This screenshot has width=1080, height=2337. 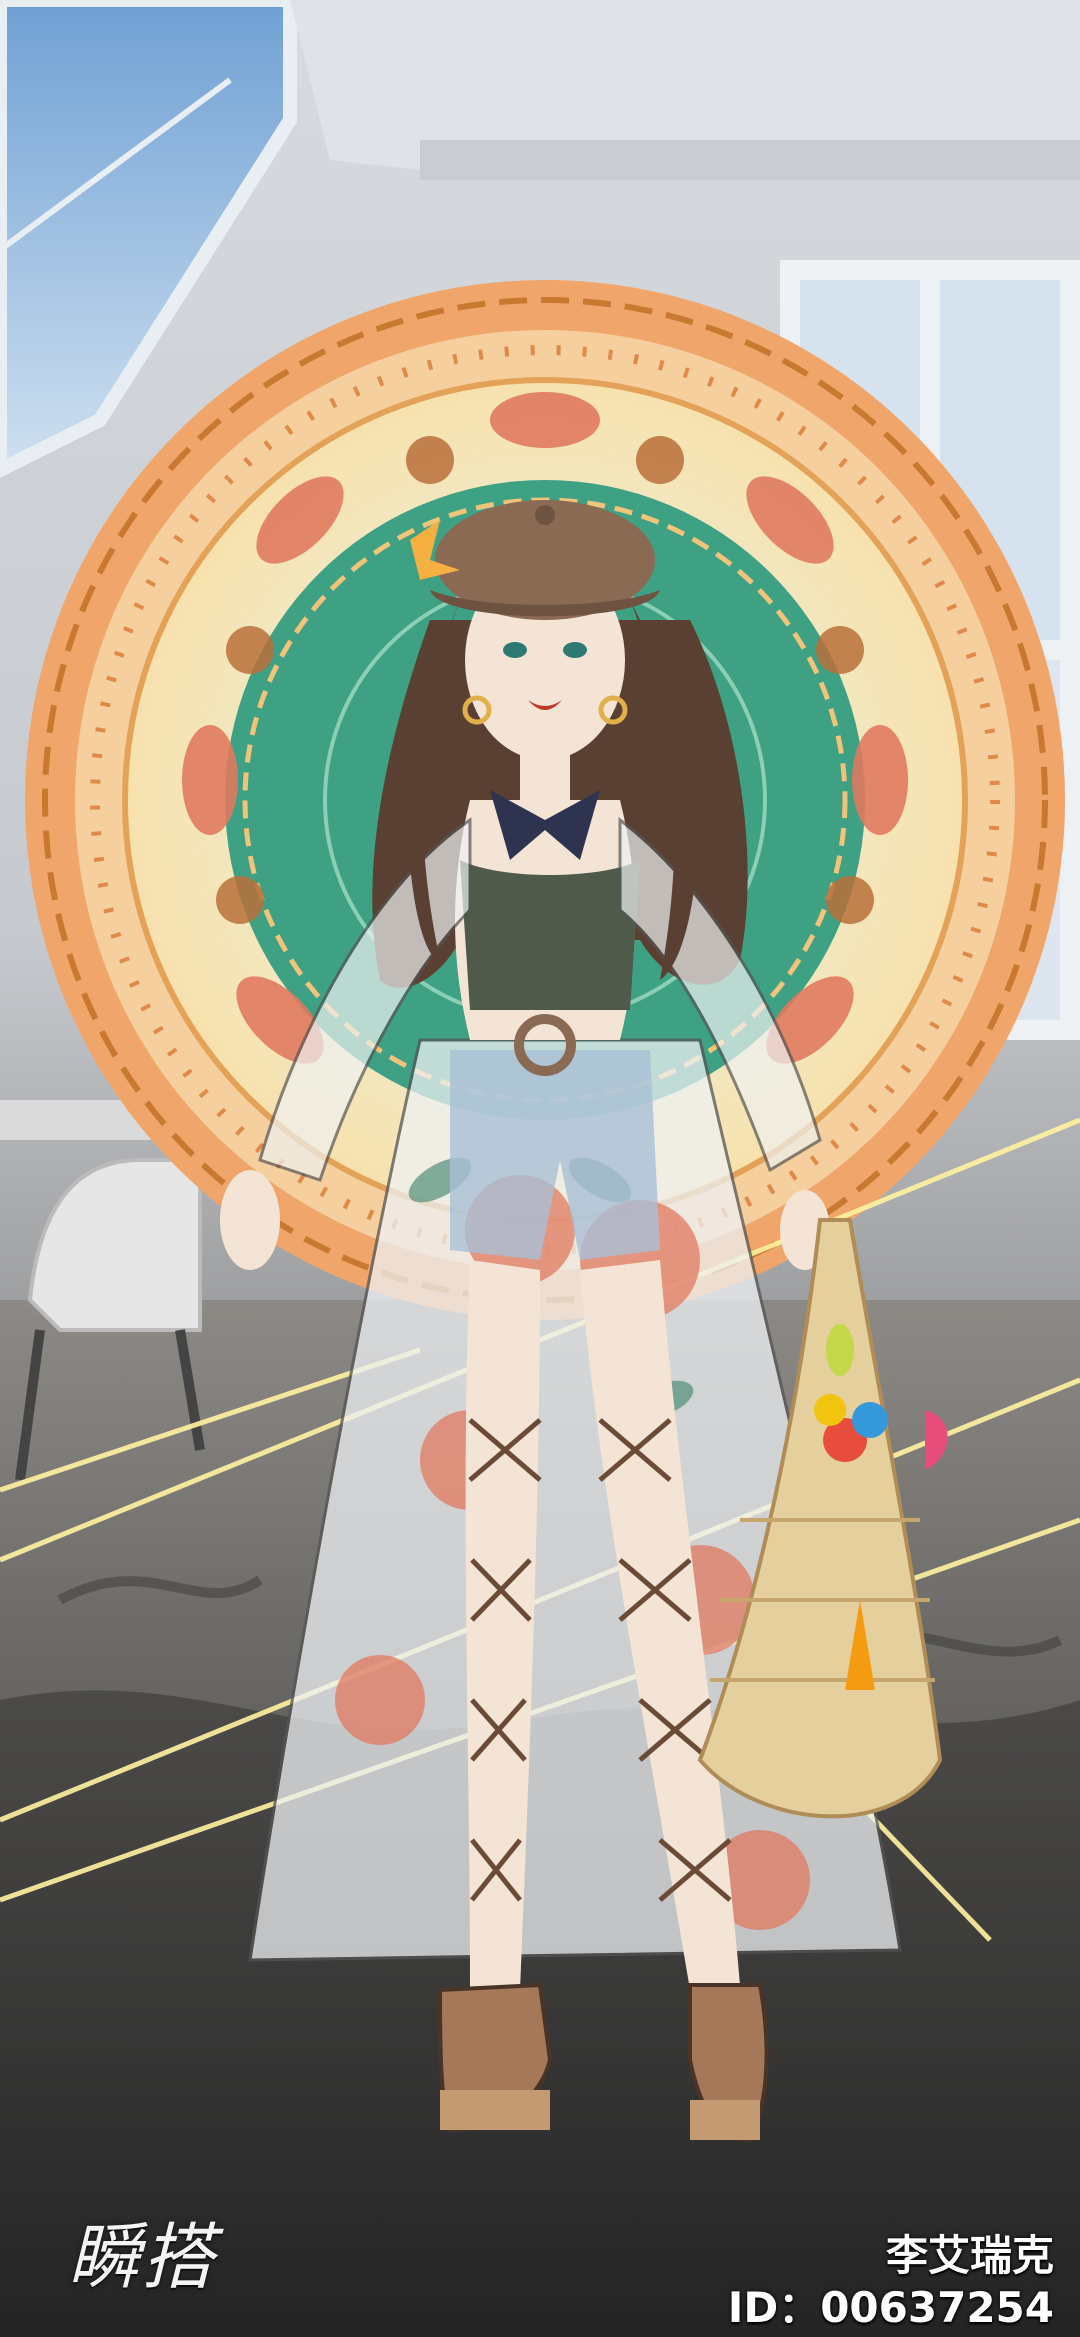 What do you see at coordinates (142, 2257) in the screenshot?
I see `game-logo: 瞬搭` at bounding box center [142, 2257].